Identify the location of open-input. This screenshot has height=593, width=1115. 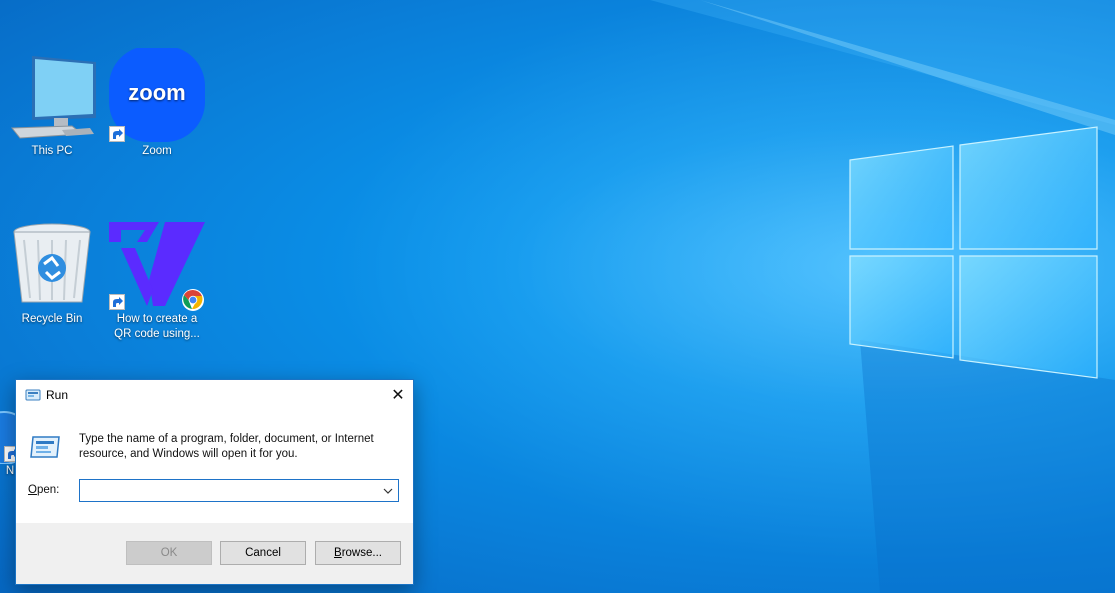
(229, 491).